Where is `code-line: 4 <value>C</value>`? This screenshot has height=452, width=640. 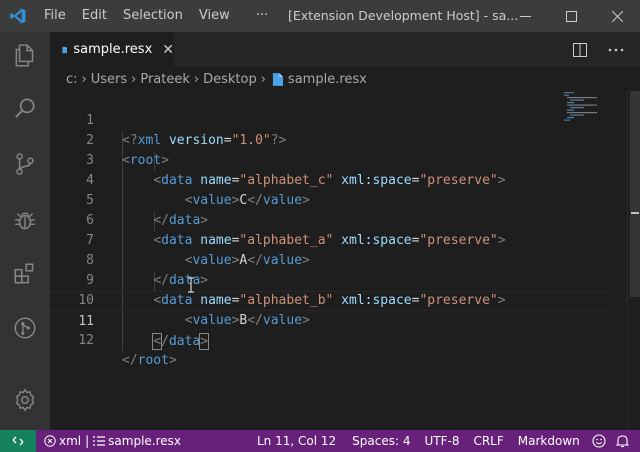 code-line: 4 <value>C</value> is located at coordinates (330, 179).